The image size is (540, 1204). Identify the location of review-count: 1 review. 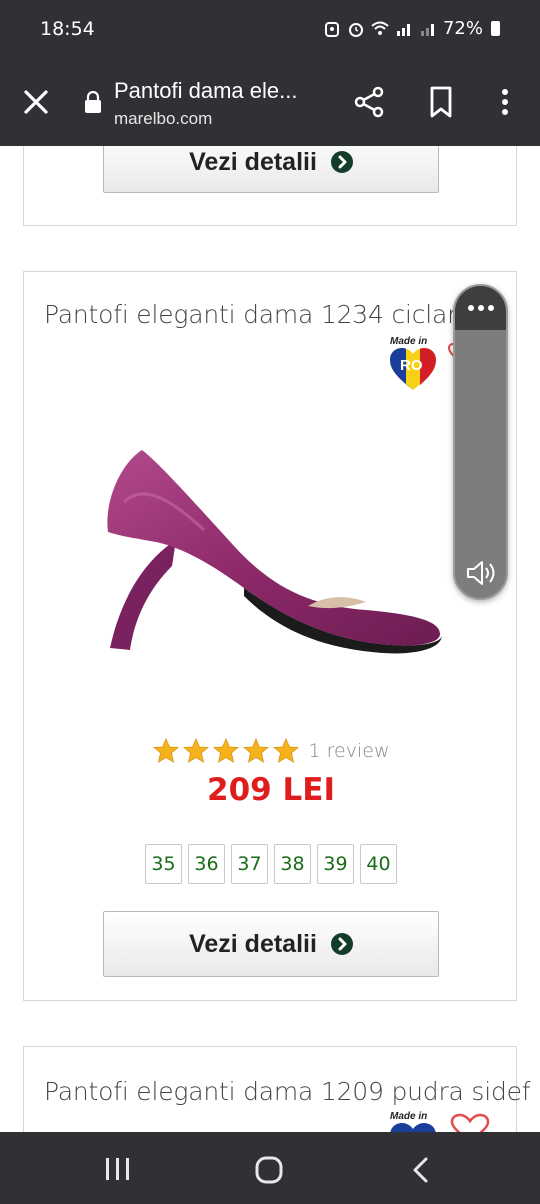
(349, 751).